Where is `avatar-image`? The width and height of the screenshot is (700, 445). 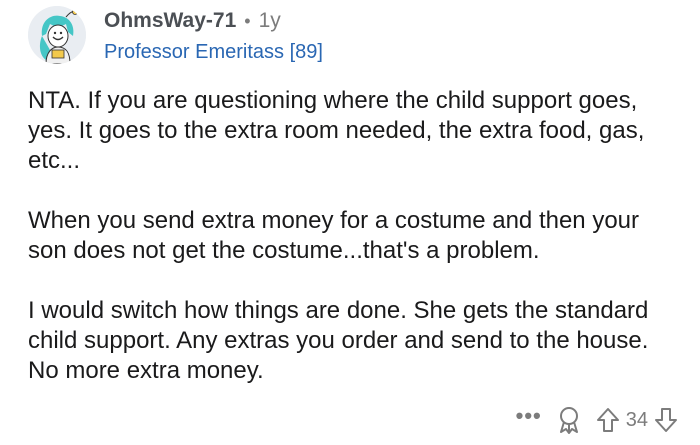
avatar-image is located at coordinates (57, 35).